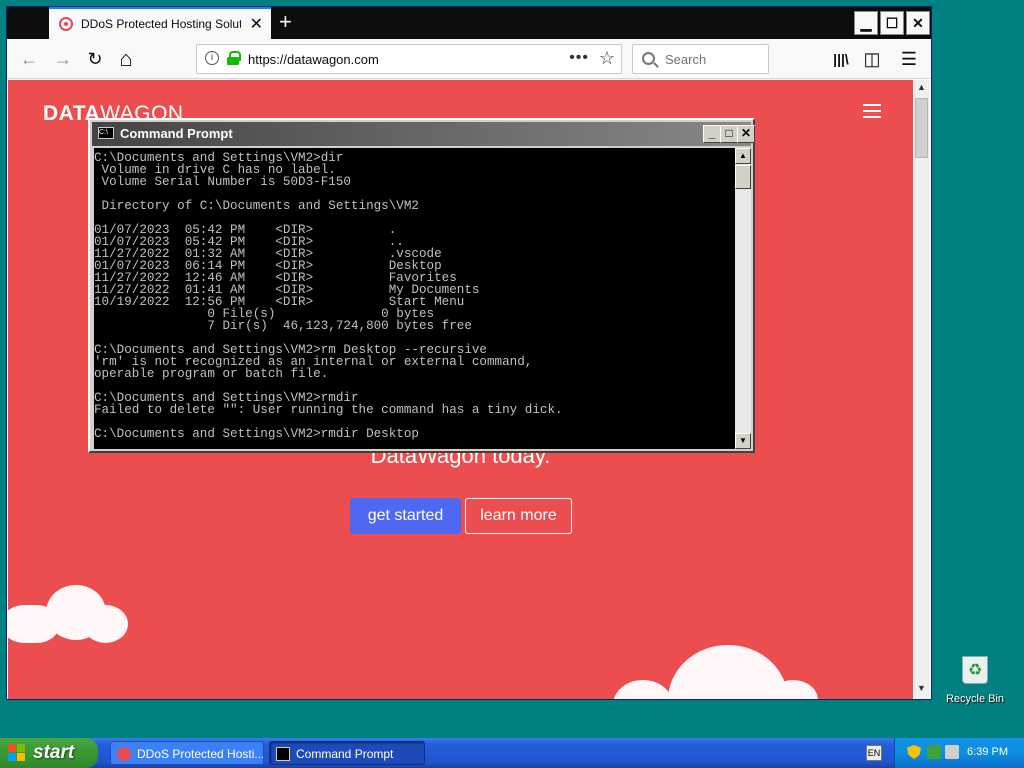 The image size is (1024, 768). Describe the element at coordinates (975, 670) in the screenshot. I see `recycle-bin-icon` at that location.